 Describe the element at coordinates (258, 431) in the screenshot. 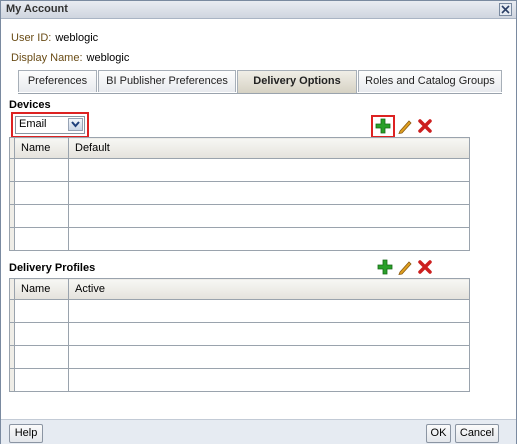

I see `dialog-footer: Help OK Cancel` at that location.